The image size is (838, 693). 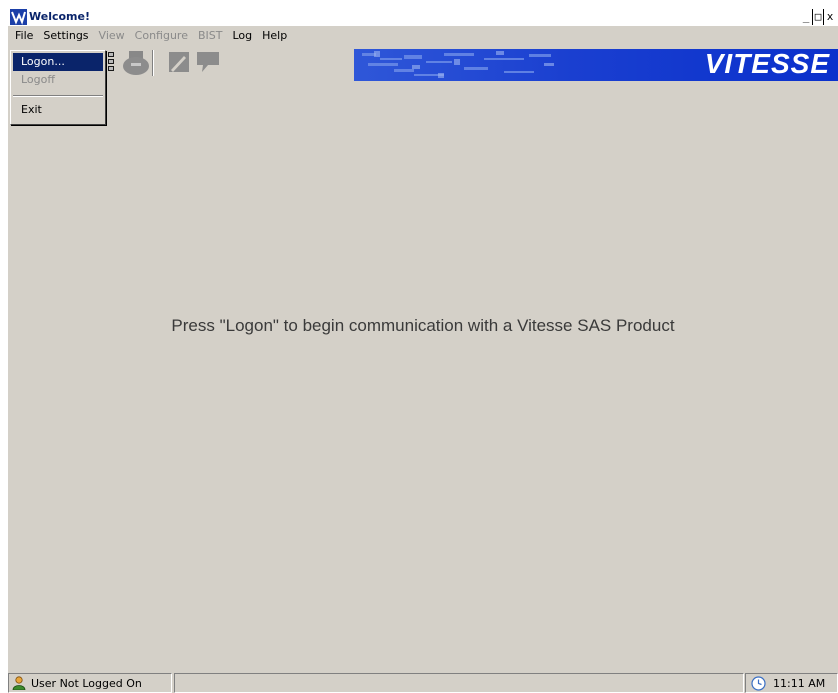 I want to click on status-pane-time: 11:11 AM, so click(x=791, y=683).